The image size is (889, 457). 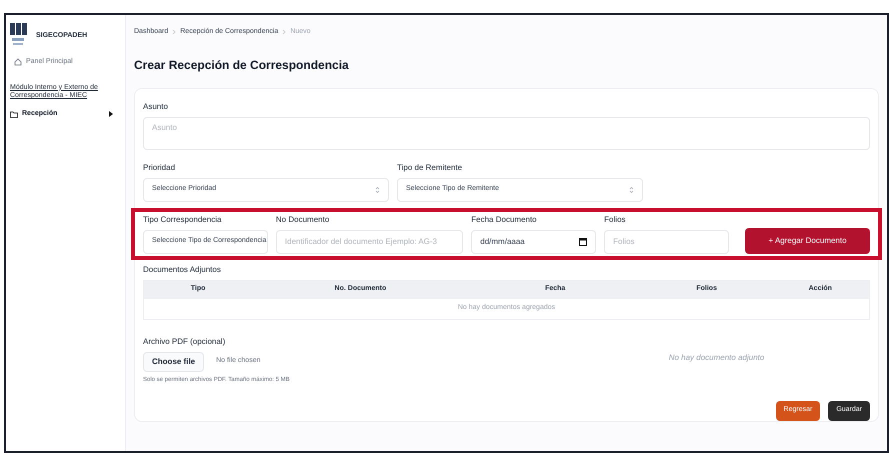 I want to click on field-label: Fecha Documento, so click(x=504, y=220).